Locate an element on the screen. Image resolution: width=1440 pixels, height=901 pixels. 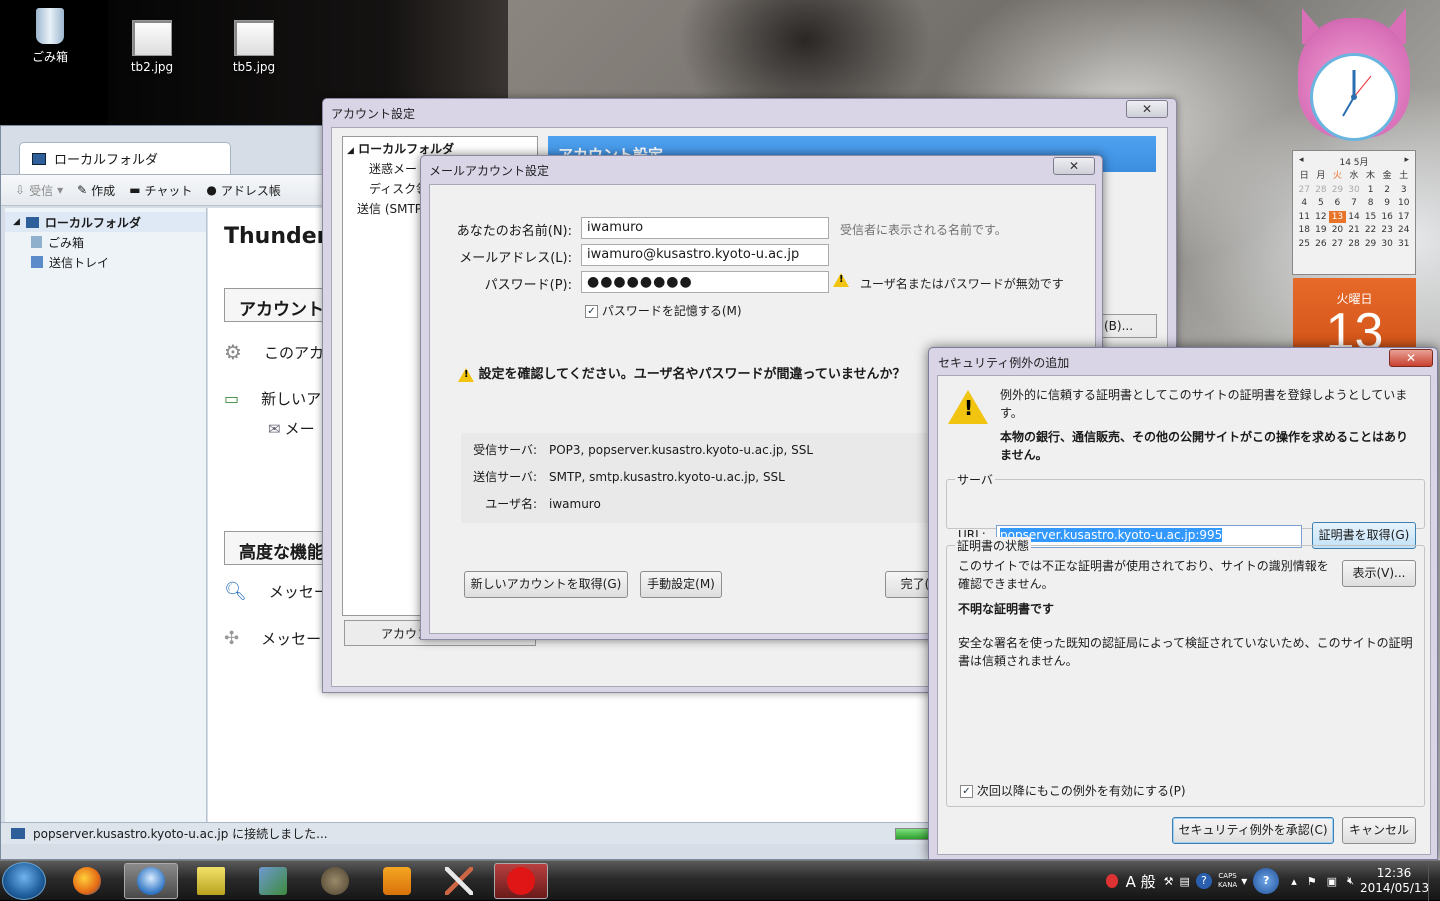
taskbar-clock: 12:36 2014/05/13 is located at coordinates (1394, 881).